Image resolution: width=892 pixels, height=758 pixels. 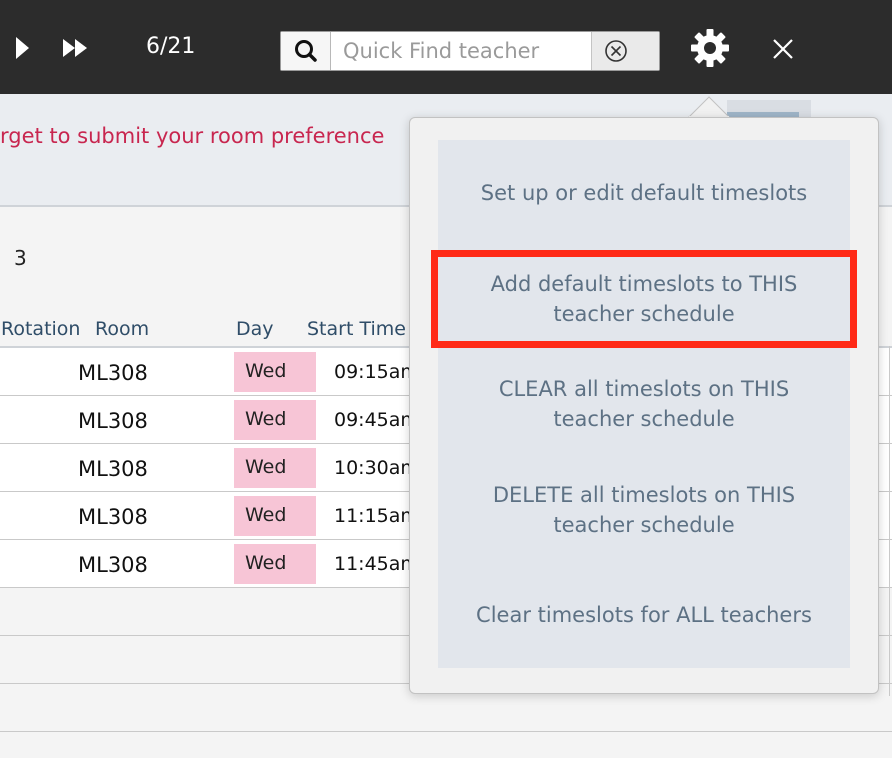 I want to click on search-icon, so click(x=306, y=51).